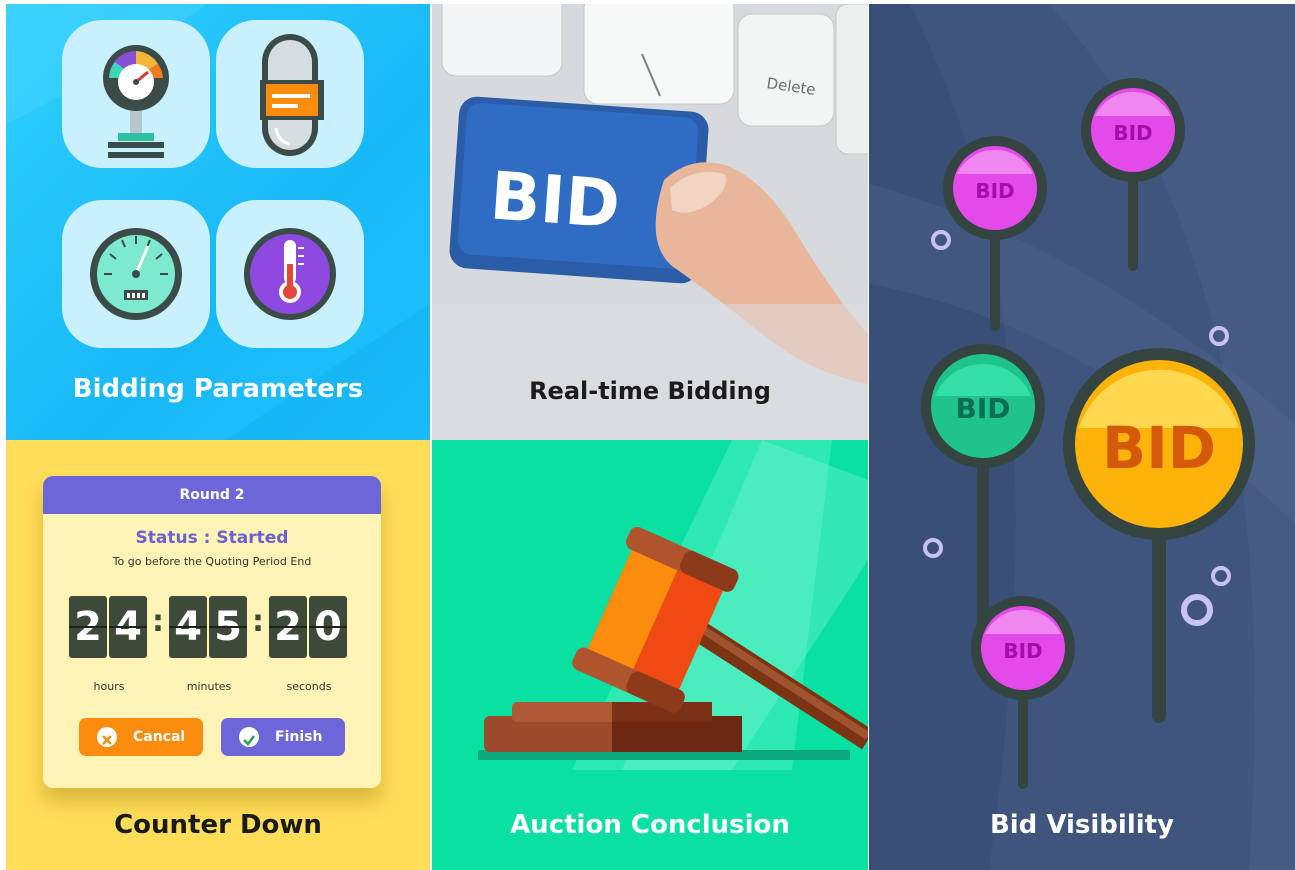 Image resolution: width=1295 pixels, height=870 pixels. I want to click on thermometer-tile, so click(290, 274).